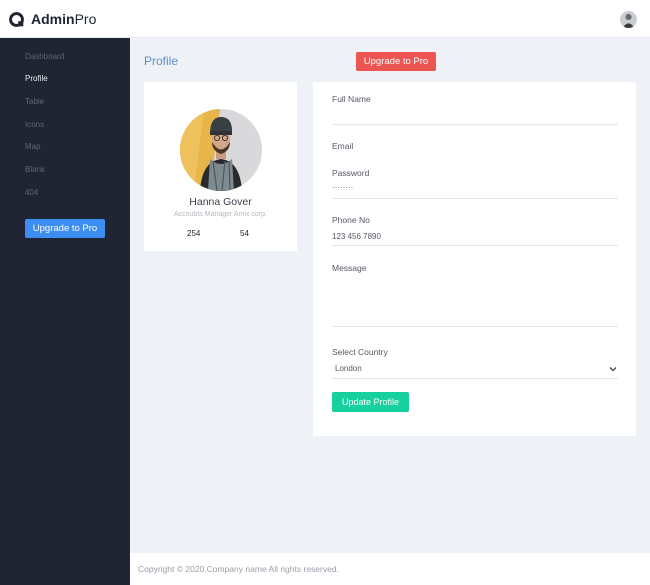 Image resolution: width=650 pixels, height=585 pixels. What do you see at coordinates (475, 378) in the screenshot?
I see `country-underline` at bounding box center [475, 378].